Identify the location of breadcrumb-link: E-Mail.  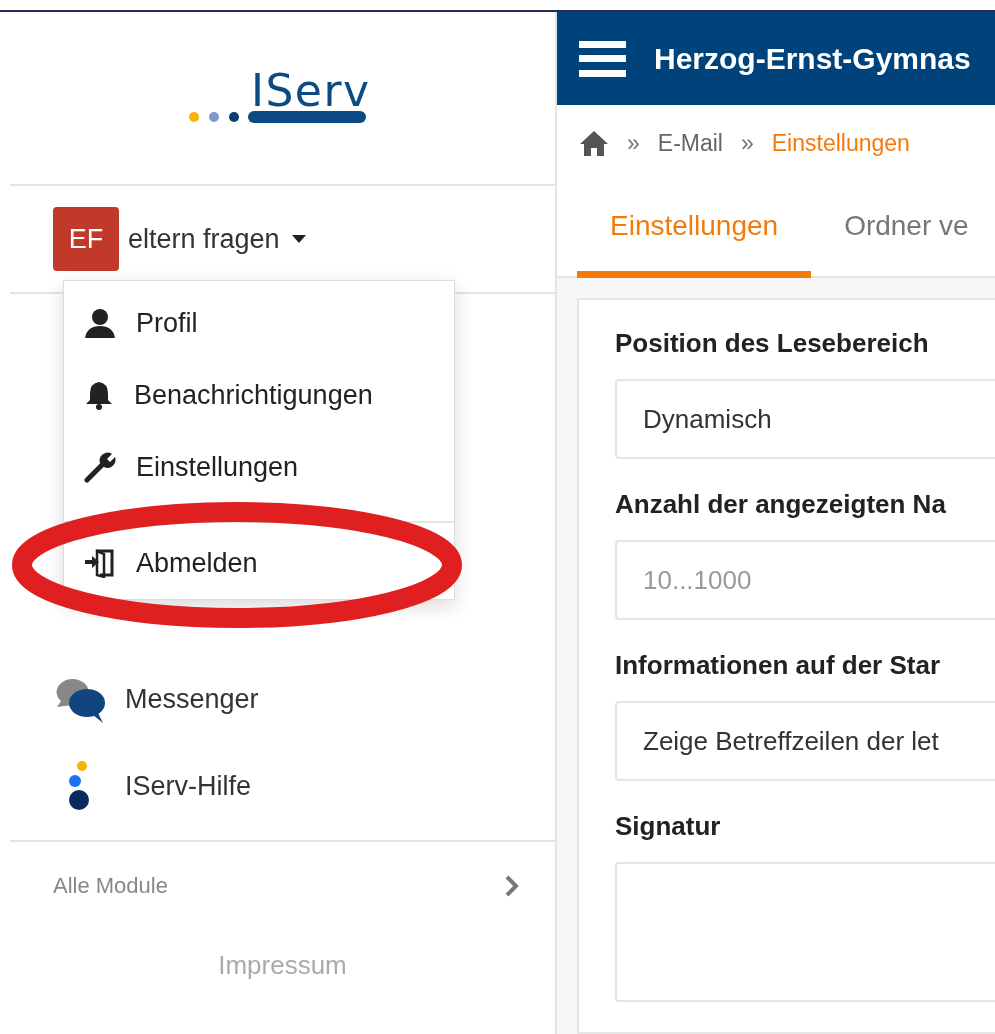
(690, 143).